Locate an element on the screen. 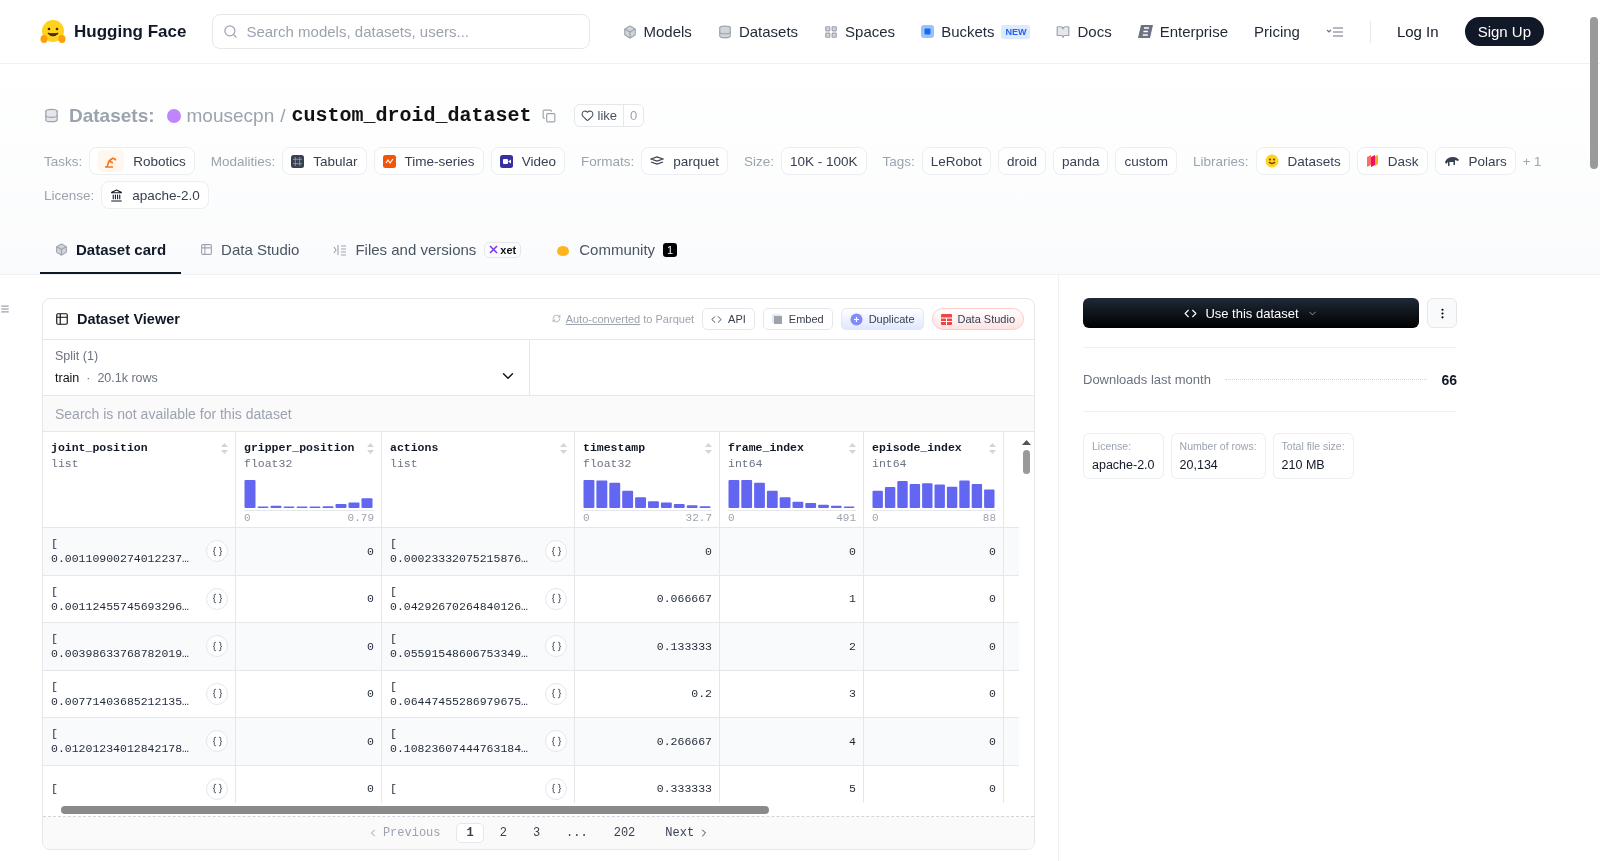 This screenshot has height=861, width=1600. table-cell: 2 is located at coordinates (792, 646).